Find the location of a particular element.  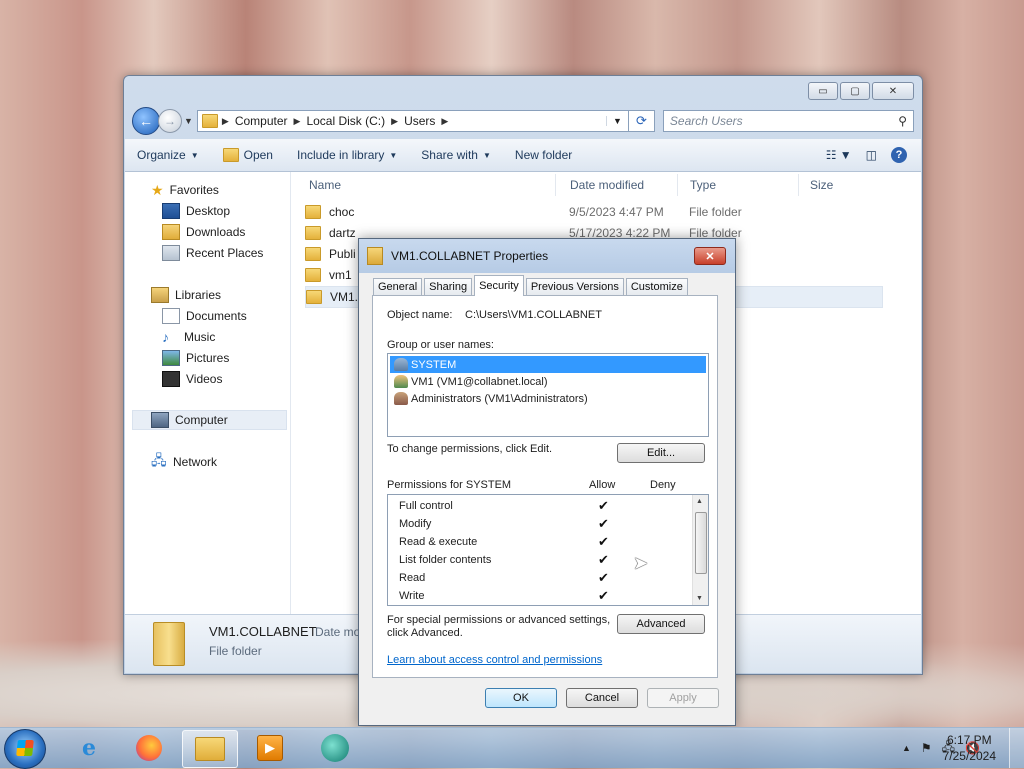

nav-music: ♪ Music is located at coordinates (188, 337).